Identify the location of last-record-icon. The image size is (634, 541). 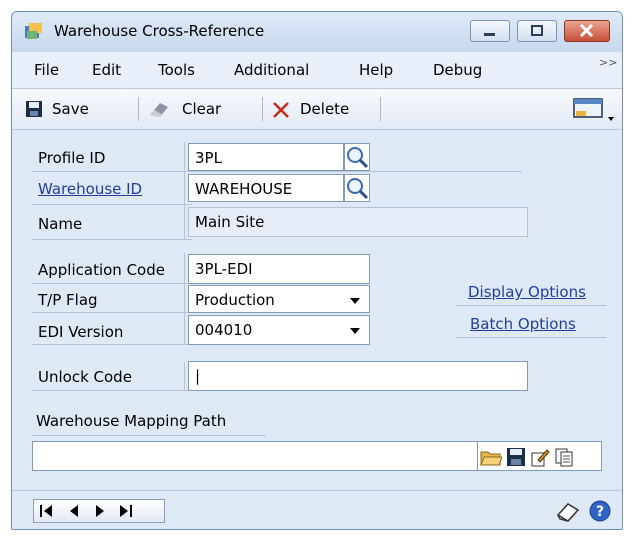
(126, 511).